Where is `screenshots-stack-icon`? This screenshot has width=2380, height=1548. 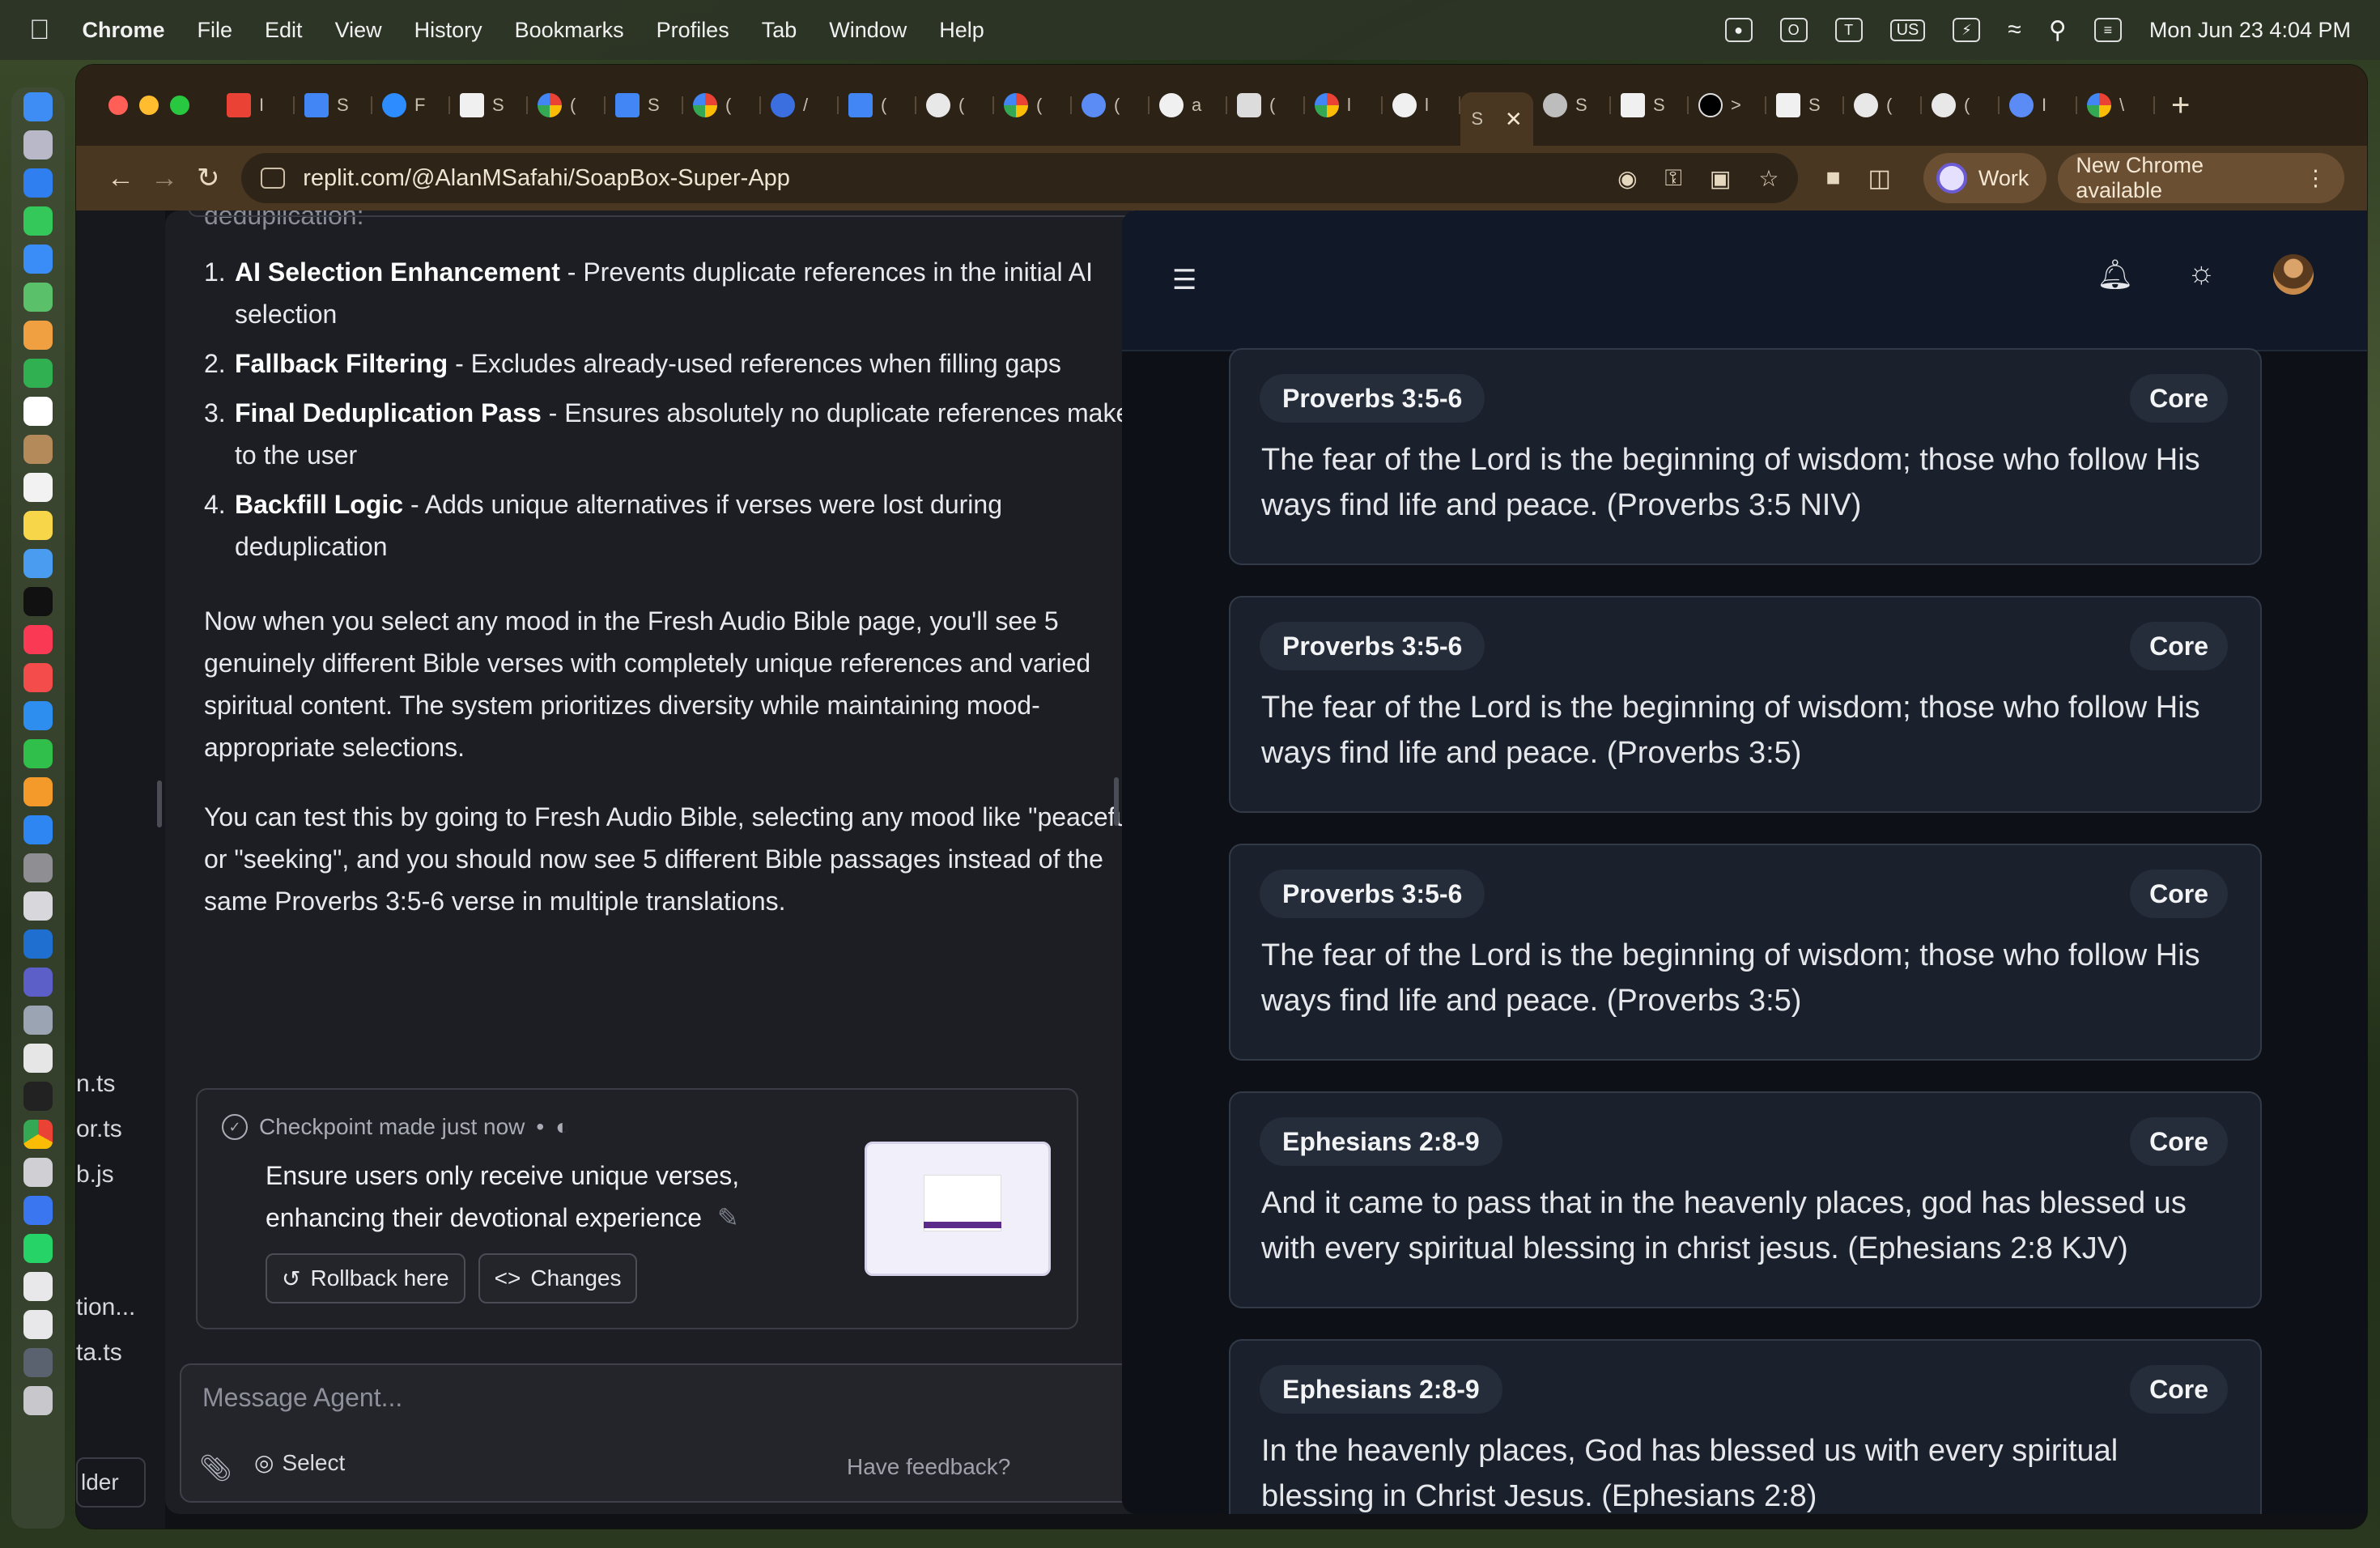 screenshots-stack-icon is located at coordinates (38, 1362).